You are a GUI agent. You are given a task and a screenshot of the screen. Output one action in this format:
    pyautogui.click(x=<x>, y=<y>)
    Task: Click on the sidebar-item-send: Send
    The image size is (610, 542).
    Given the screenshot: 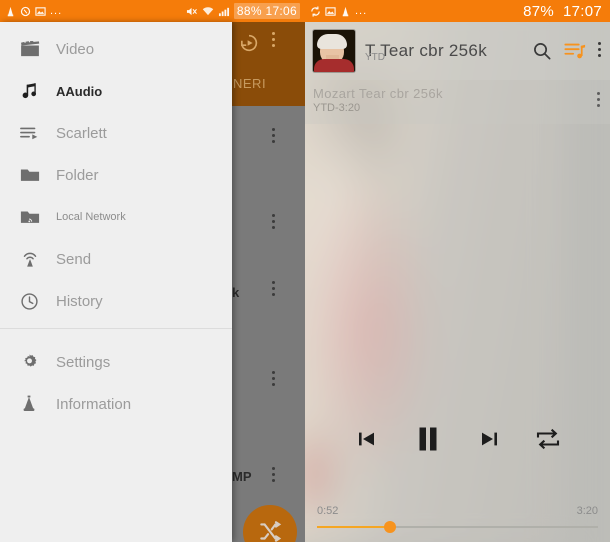 What is the action you would take?
    pyautogui.click(x=116, y=259)
    